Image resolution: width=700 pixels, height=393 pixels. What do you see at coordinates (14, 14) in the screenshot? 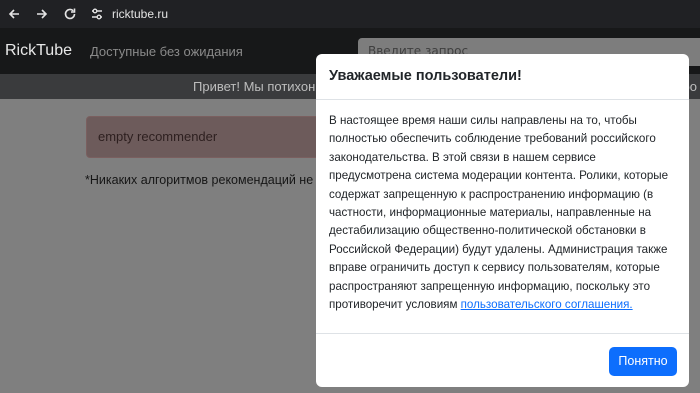
I see `back-arrow-icon` at bounding box center [14, 14].